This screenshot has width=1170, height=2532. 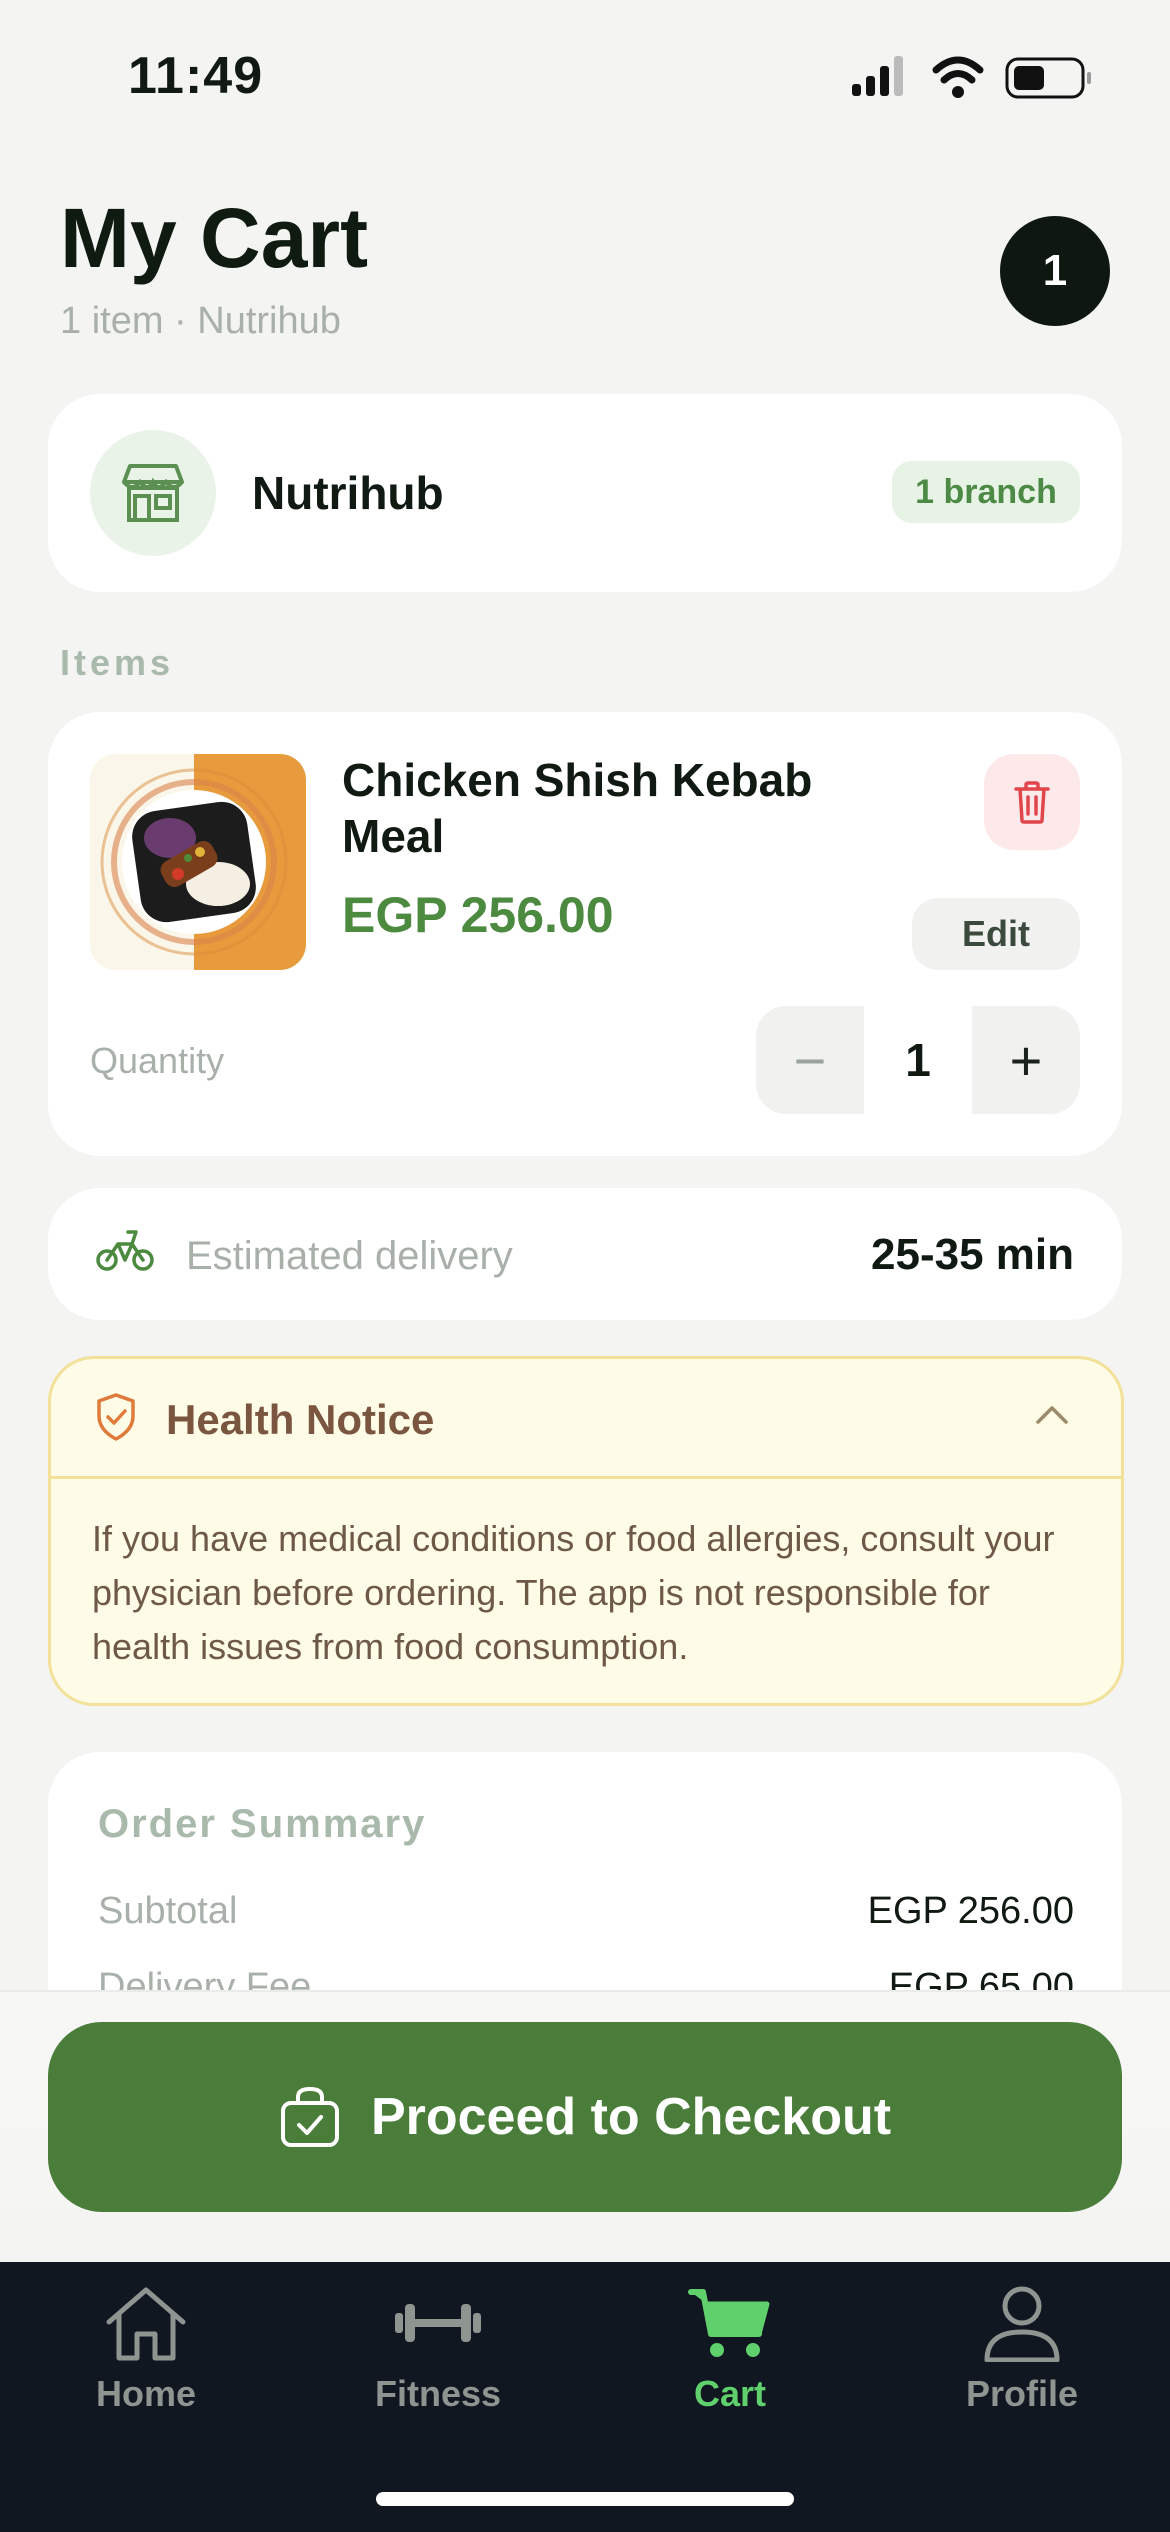 I want to click on order-summary-title: Order Summary, so click(x=262, y=1824).